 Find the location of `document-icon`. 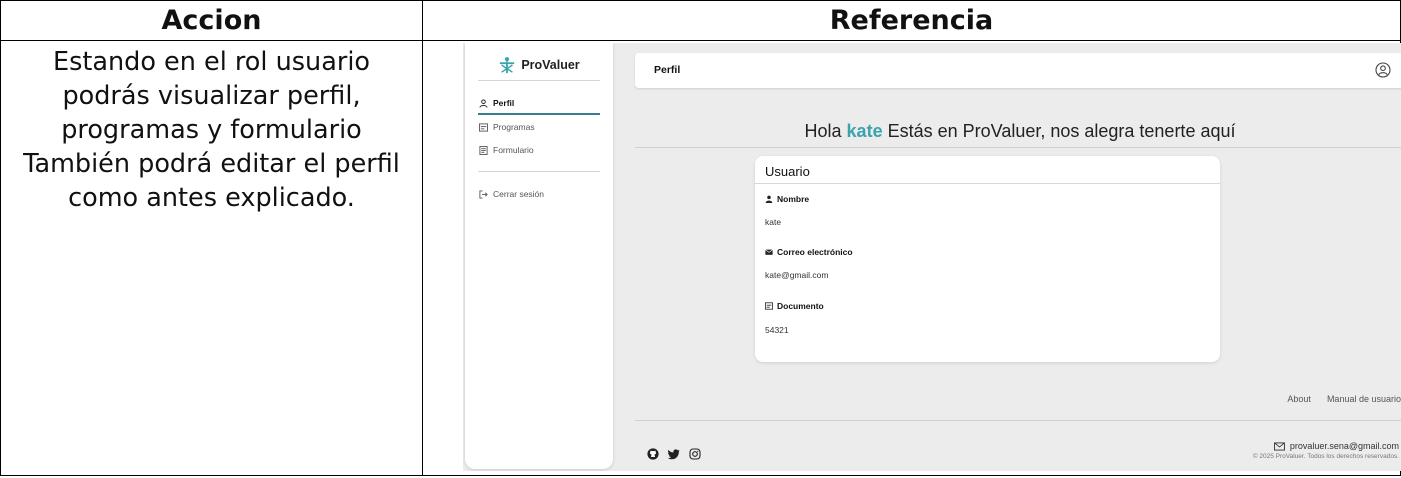

document-icon is located at coordinates (769, 306).